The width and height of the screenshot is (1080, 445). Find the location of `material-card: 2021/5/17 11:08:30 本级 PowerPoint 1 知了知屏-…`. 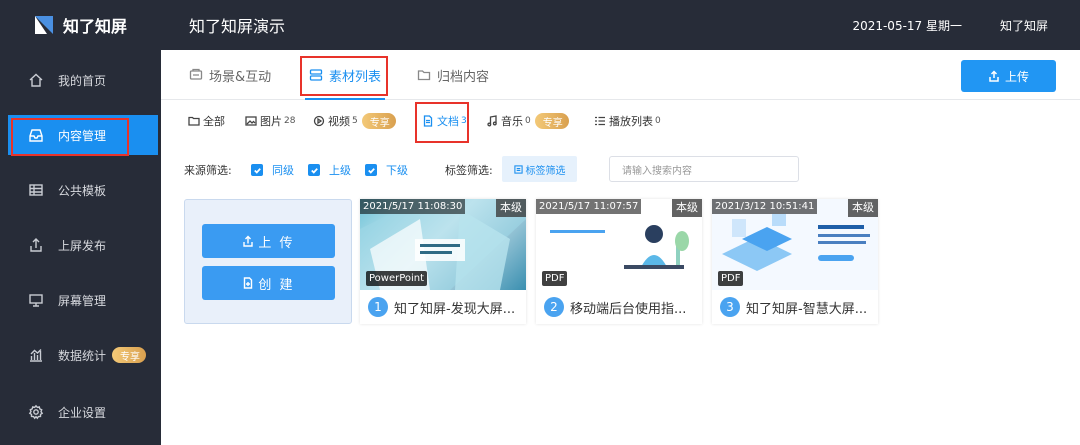

material-card: 2021/5/17 11:08:30 本级 PowerPoint 1 知了知屏-… is located at coordinates (443, 261).